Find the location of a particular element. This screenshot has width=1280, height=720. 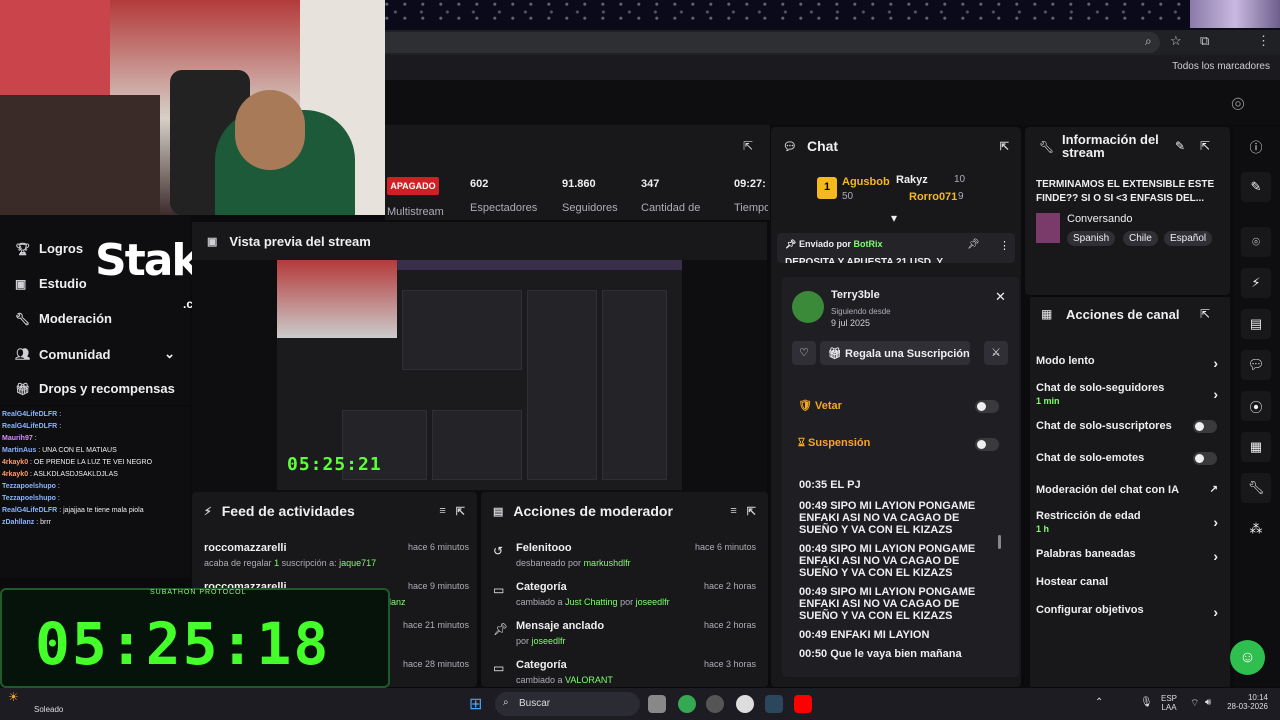

youtube-icon is located at coordinates (803, 704).